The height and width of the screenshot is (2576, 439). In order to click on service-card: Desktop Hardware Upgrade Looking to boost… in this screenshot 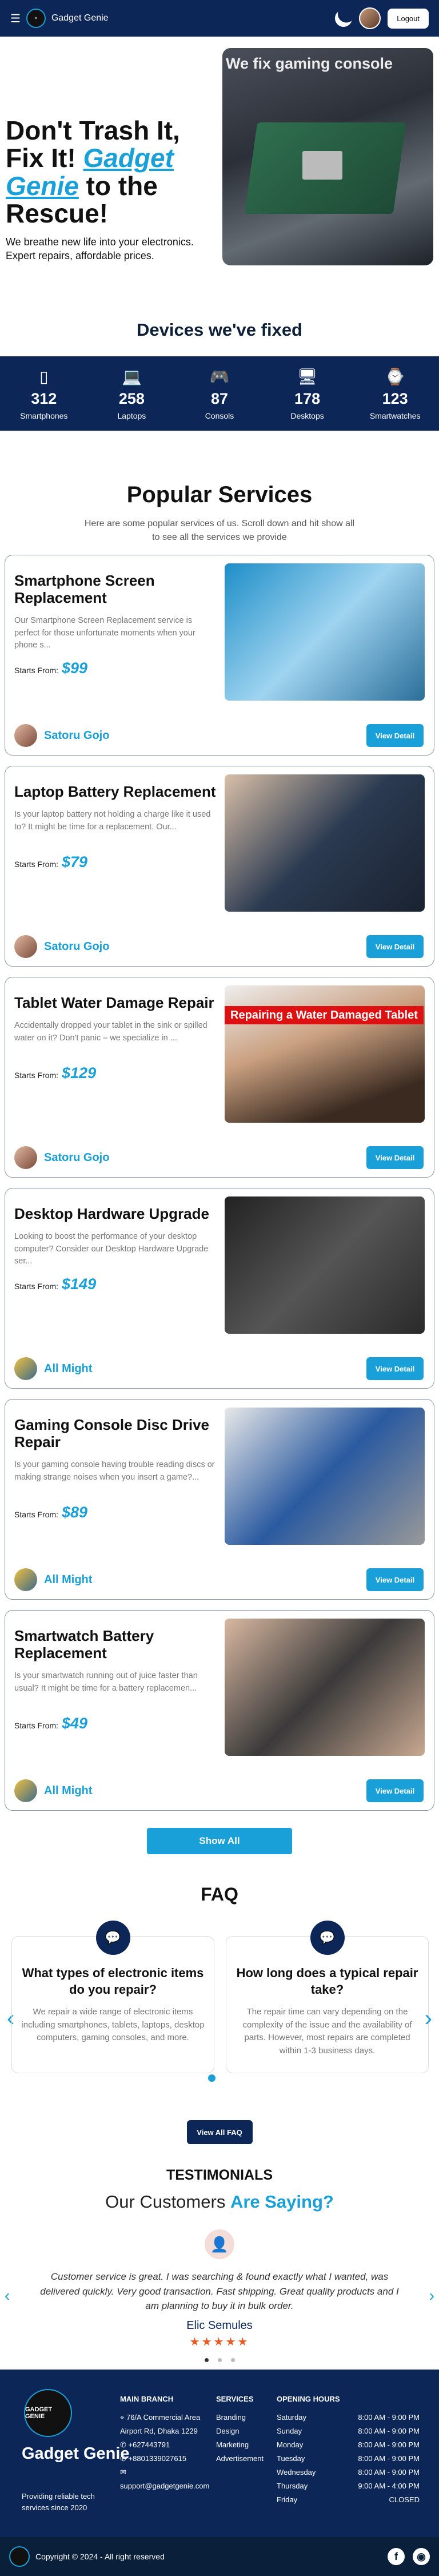, I will do `click(219, 1288)`.